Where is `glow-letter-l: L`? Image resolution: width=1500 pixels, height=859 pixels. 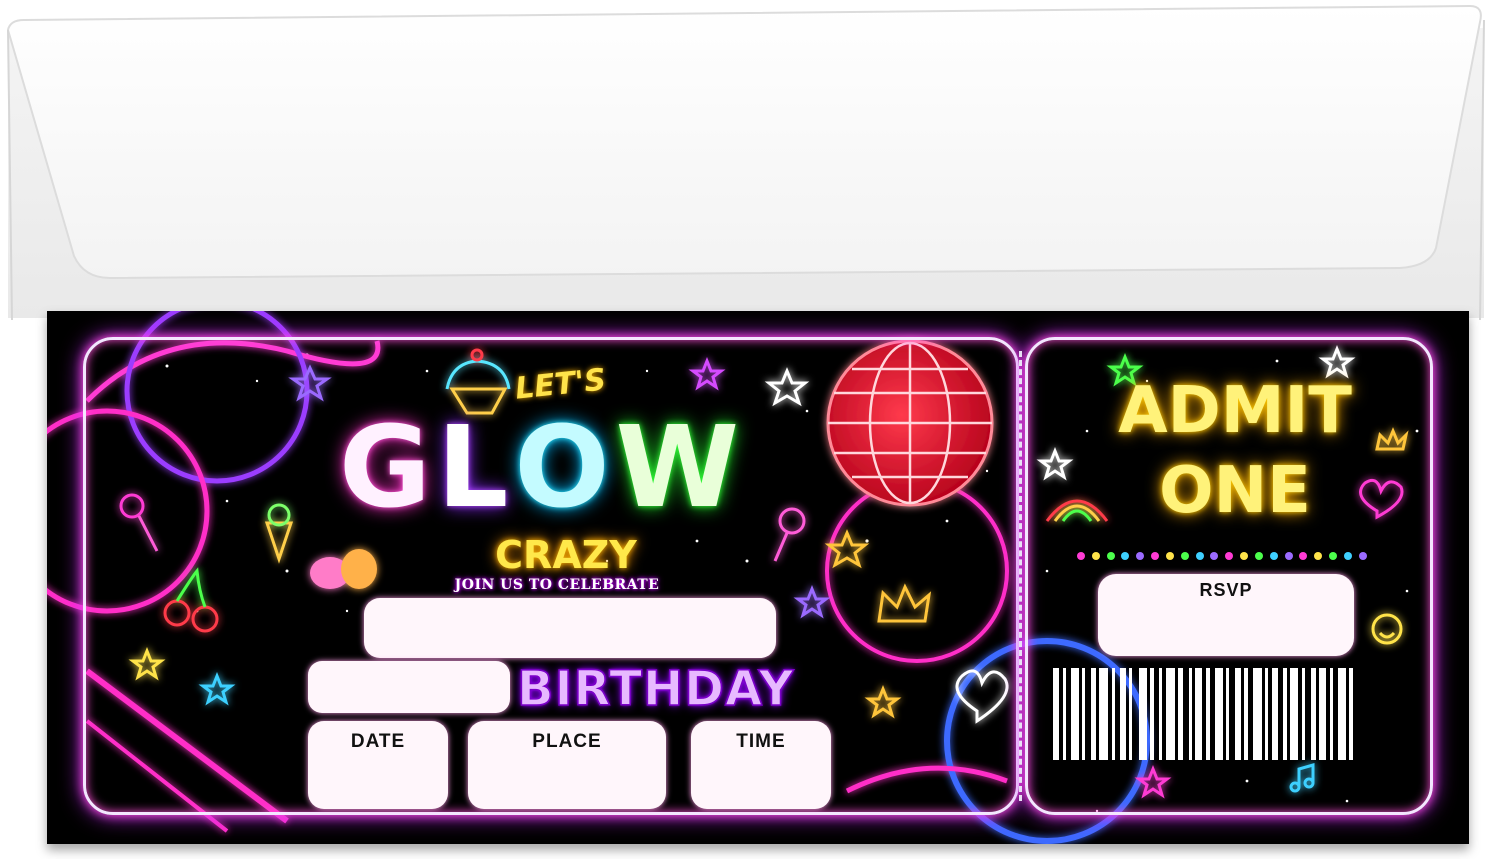 glow-letter-l: L is located at coordinates (475, 468).